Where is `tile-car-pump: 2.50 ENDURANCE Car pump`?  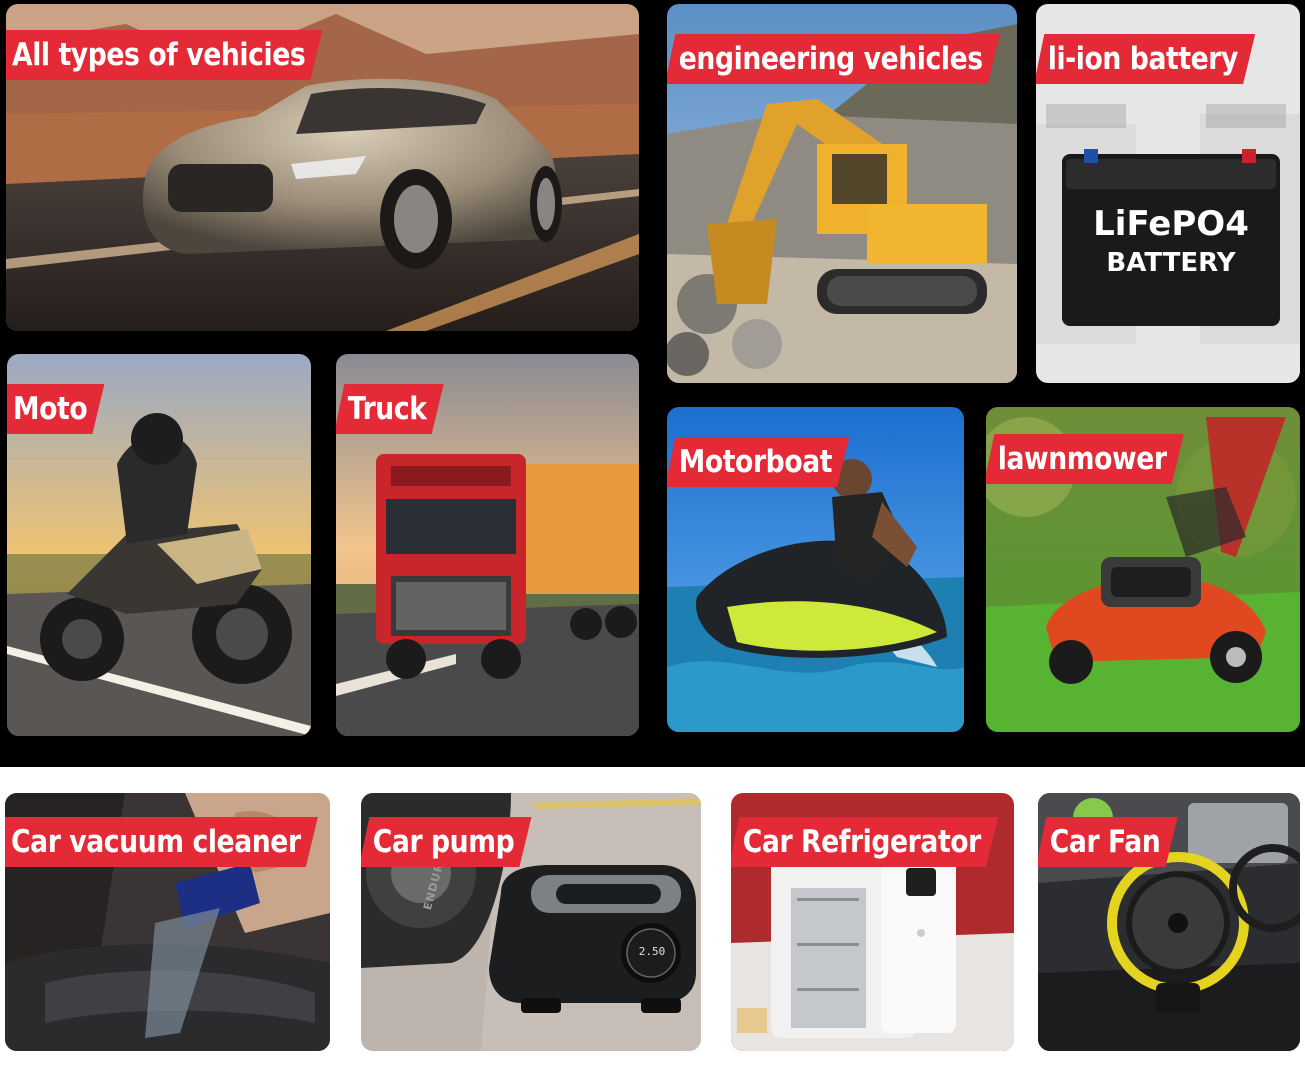
tile-car-pump: 2.50 ENDURANCE Car pump is located at coordinates (531, 922).